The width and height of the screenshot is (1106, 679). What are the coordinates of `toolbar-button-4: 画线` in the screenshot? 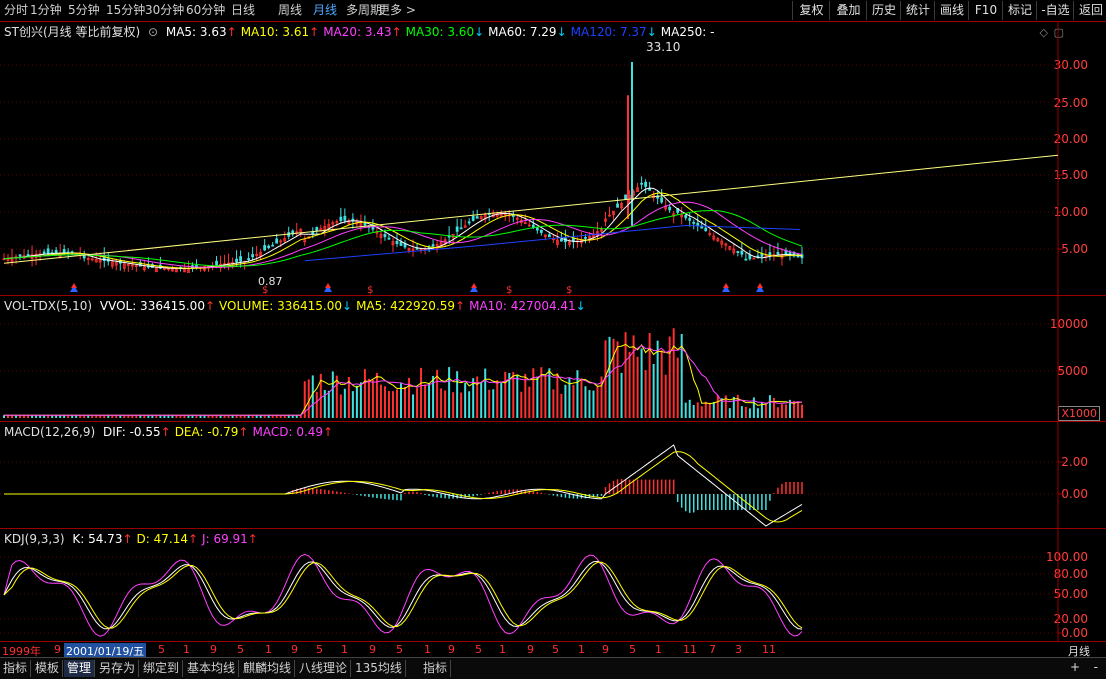 It's located at (951, 10).